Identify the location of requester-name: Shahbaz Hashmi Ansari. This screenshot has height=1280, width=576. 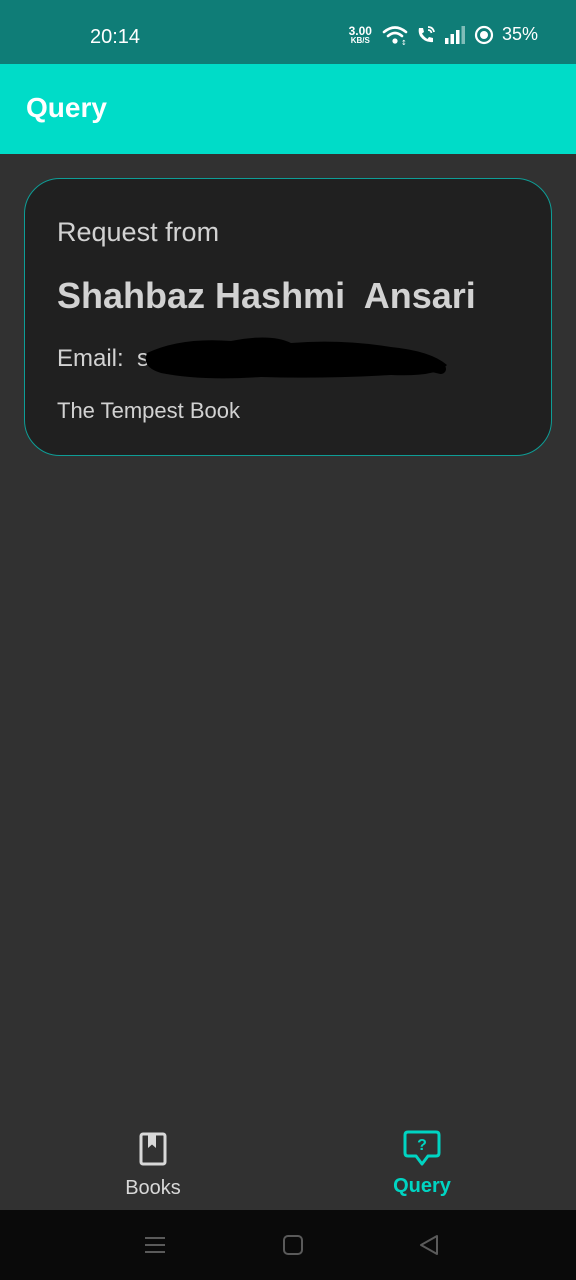
(266, 295).